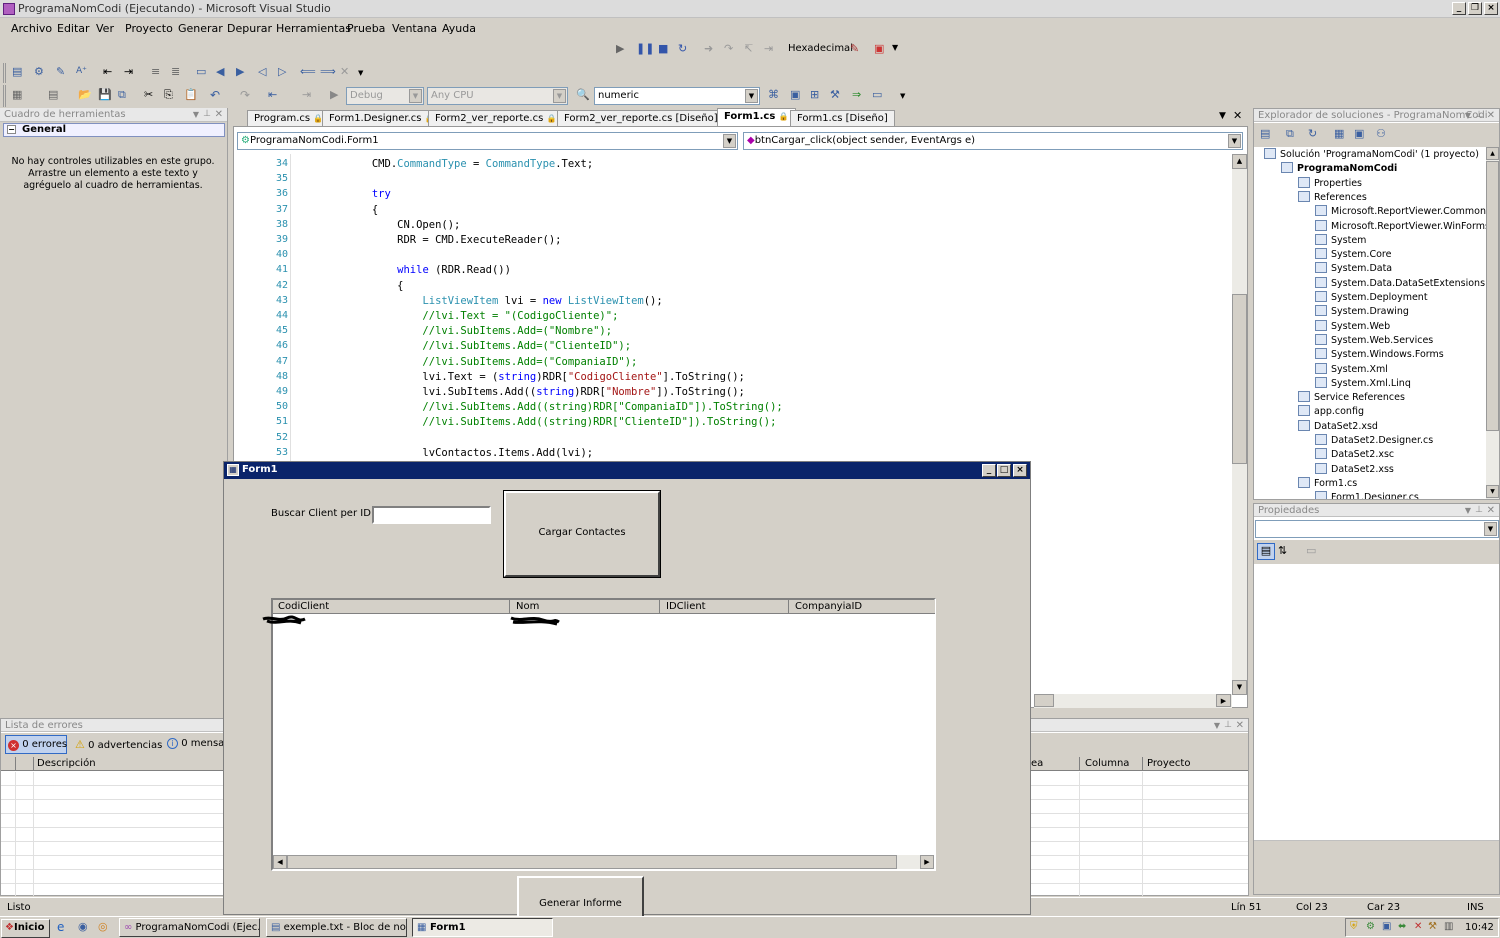  I want to click on next-file-bookmark-icon: ⟹, so click(328, 71).